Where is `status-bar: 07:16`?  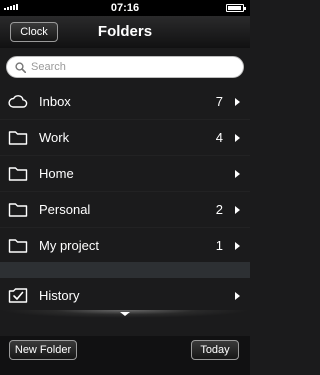
status-bar: 07:16 is located at coordinates (125, 8).